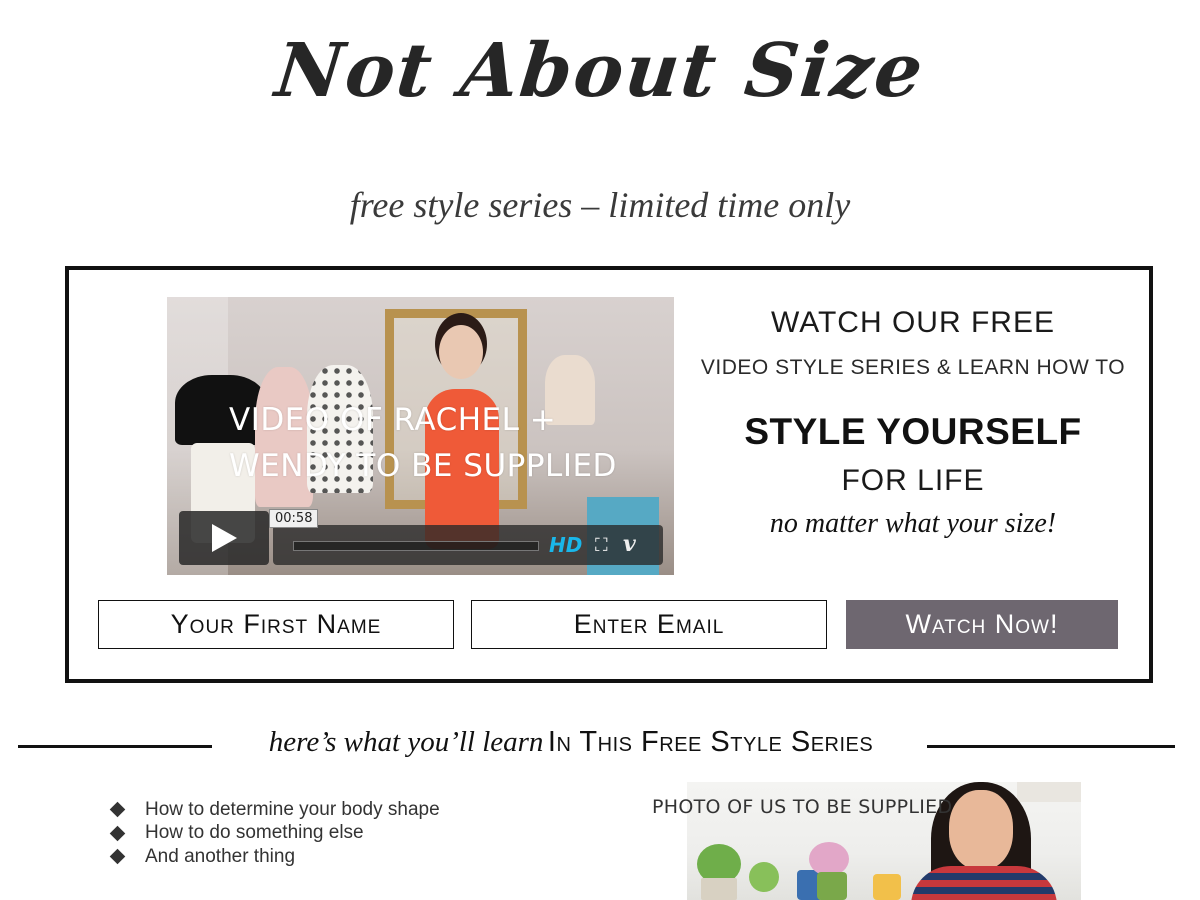  Describe the element at coordinates (981, 830) in the screenshot. I see `photo-person-face` at that location.